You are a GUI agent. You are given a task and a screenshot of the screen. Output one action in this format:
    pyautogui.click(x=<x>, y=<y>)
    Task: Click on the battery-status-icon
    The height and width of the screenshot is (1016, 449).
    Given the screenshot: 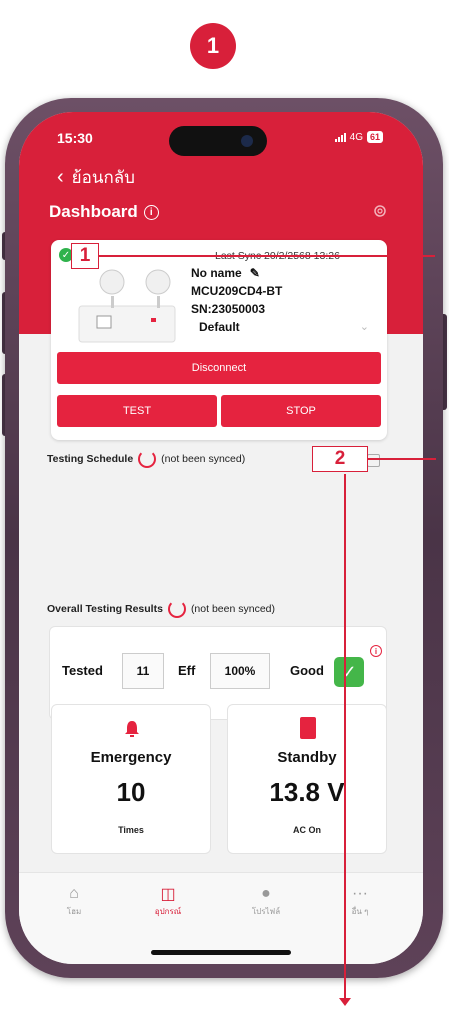 What is the action you would take?
    pyautogui.click(x=308, y=728)
    